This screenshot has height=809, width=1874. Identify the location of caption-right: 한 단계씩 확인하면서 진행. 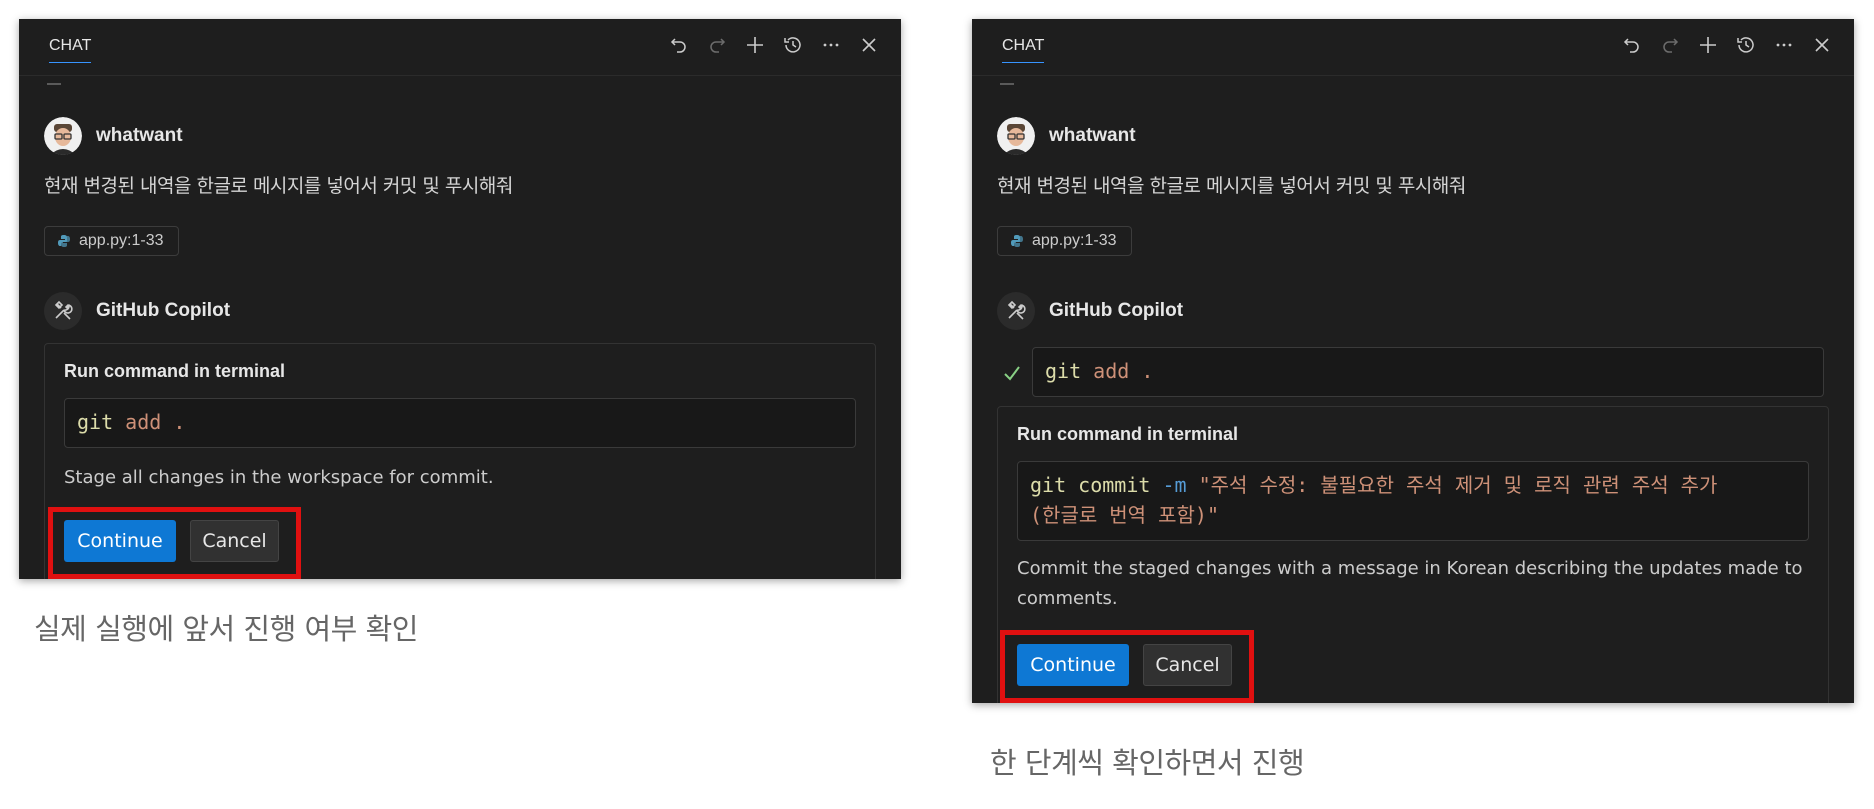
(1147, 763).